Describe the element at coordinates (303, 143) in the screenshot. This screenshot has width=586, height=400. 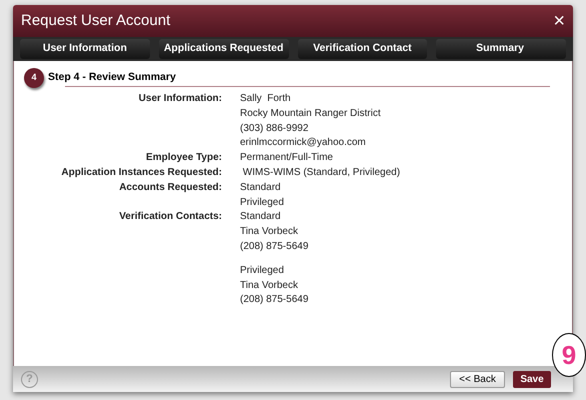
I see `field-value: erinlmccormick@yahoo.com` at that location.